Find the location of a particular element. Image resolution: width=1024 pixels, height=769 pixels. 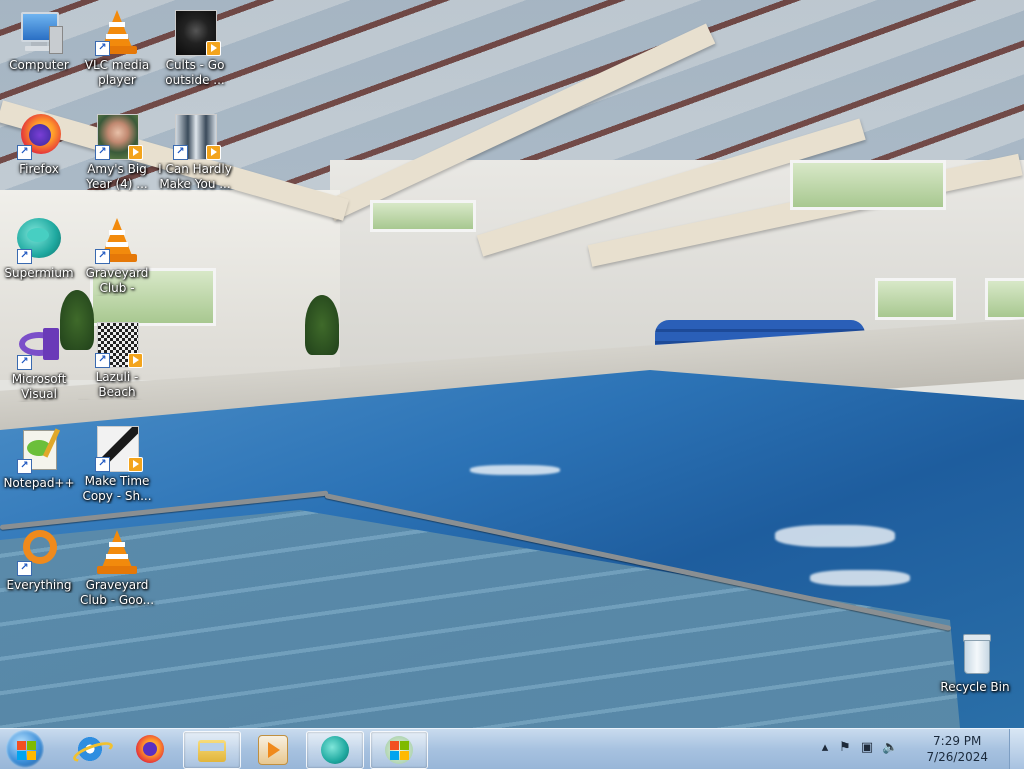

clock: 7:29 PM 7/26/2024 is located at coordinates (957, 749).